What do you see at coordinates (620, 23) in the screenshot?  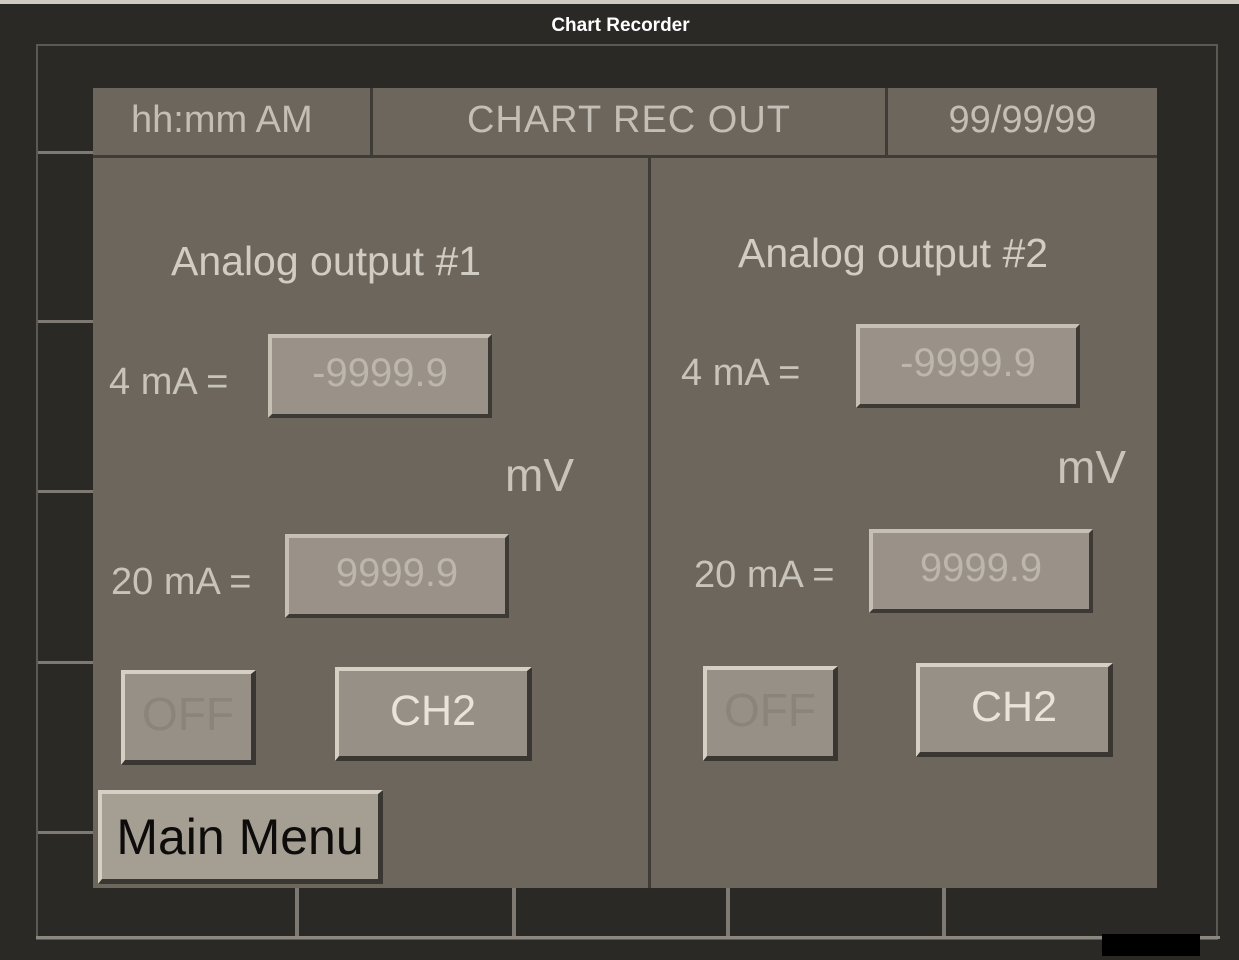 I see `window-title: Chart Recorder` at bounding box center [620, 23].